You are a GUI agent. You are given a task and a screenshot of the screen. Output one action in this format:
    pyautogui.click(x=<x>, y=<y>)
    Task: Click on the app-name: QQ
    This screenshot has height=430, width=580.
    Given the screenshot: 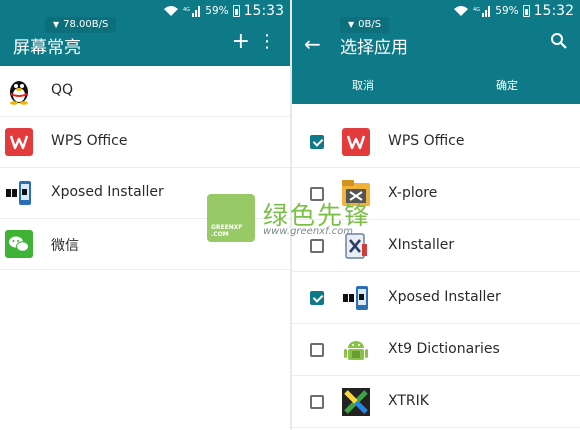 What is the action you would take?
    pyautogui.click(x=62, y=90)
    